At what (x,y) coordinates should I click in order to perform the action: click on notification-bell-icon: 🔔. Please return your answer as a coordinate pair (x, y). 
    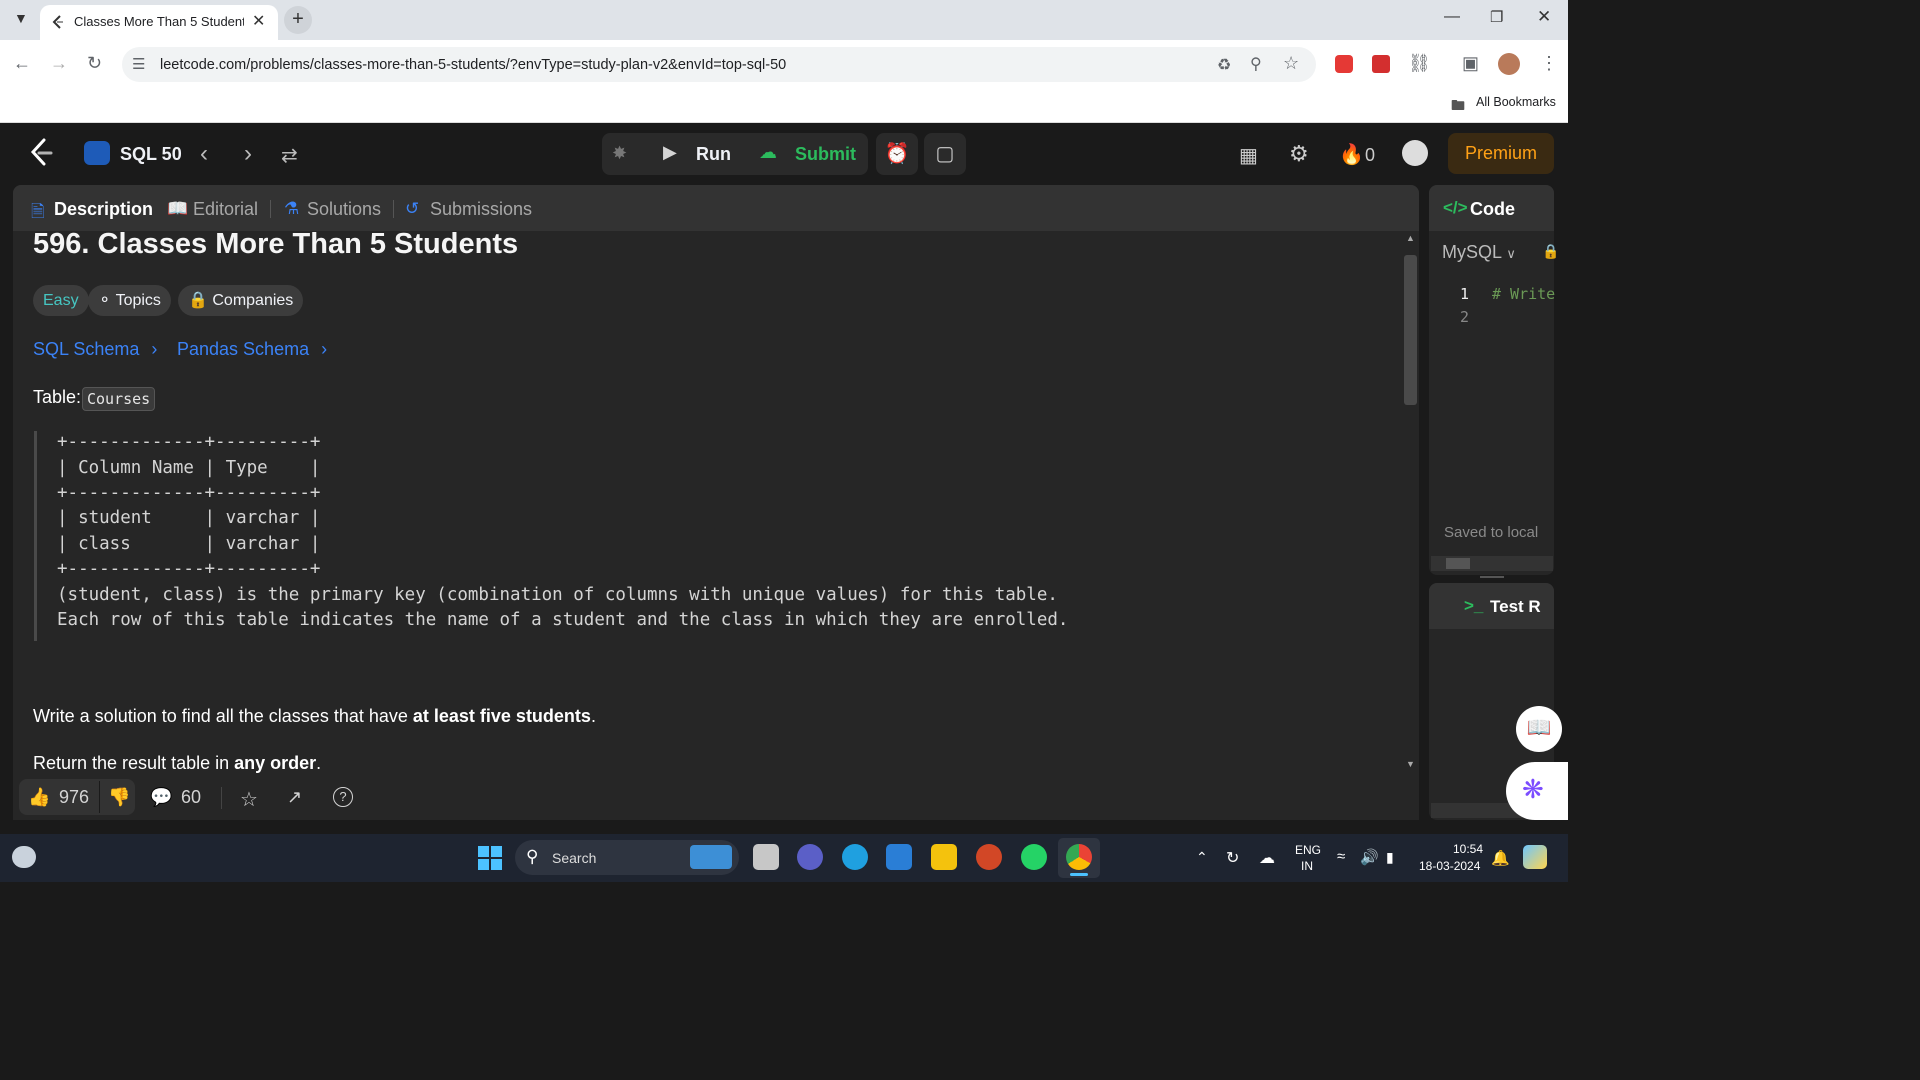
    Looking at the image, I should click on (1500, 858).